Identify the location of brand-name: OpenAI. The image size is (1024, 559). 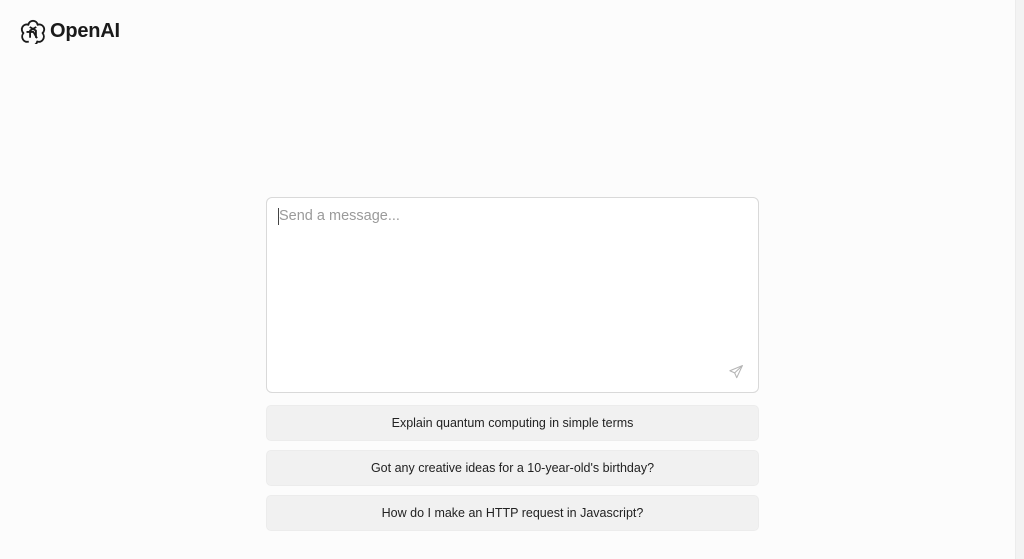
(85, 31).